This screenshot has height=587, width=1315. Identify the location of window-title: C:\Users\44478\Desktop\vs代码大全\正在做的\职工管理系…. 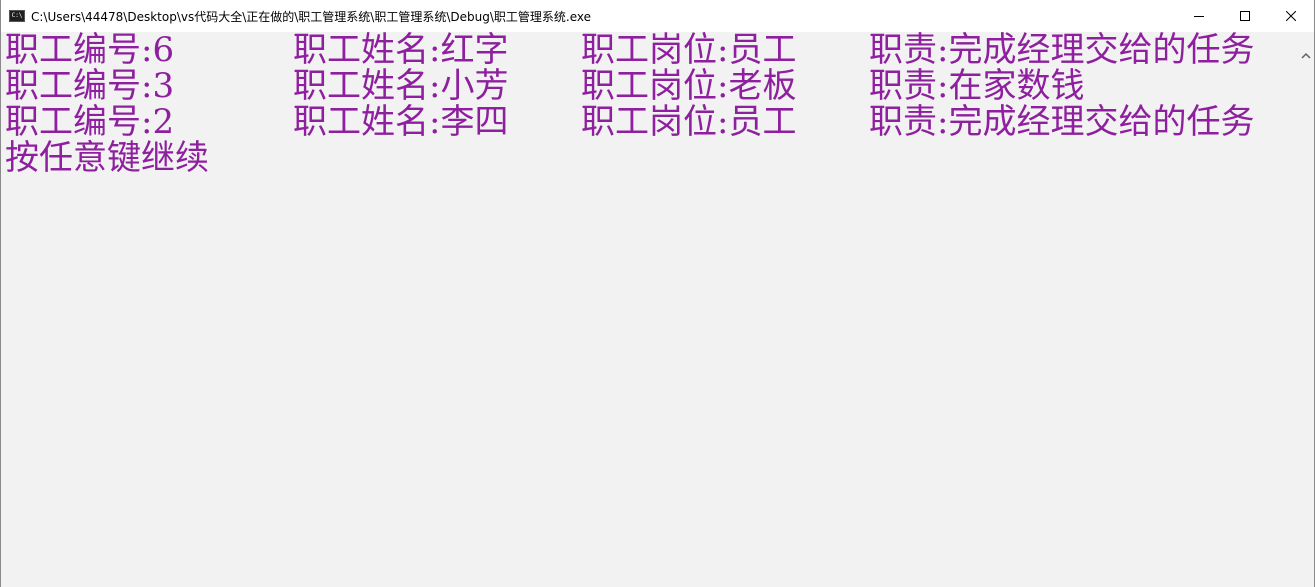
(311, 16).